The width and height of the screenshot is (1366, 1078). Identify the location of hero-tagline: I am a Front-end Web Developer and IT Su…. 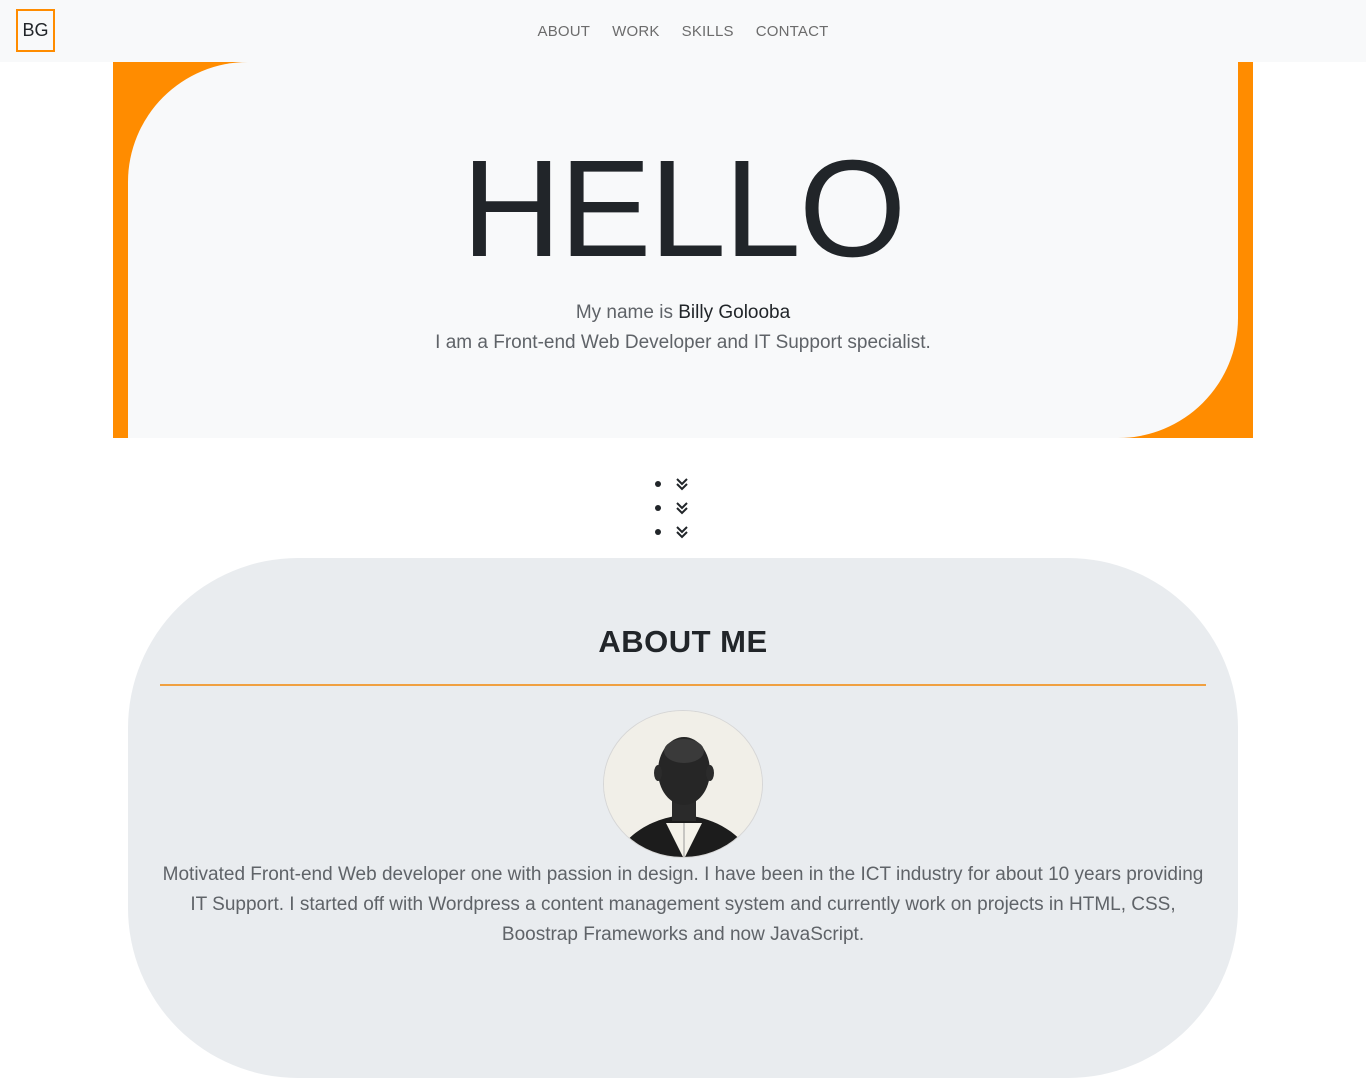
(683, 342).